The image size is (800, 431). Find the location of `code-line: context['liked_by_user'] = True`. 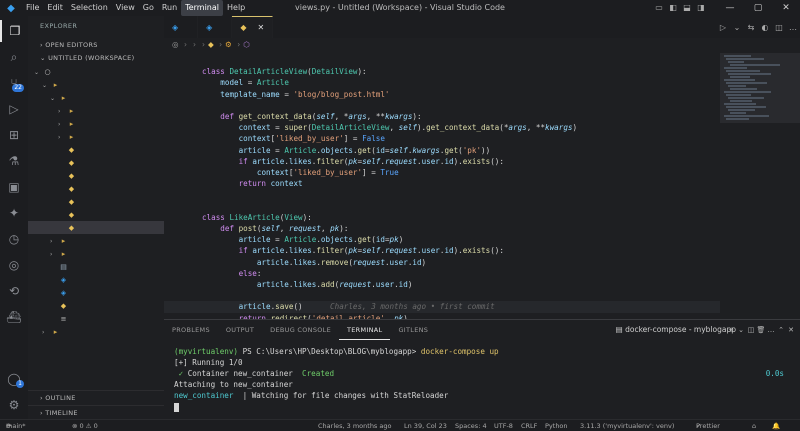

code-line: context['liked_by_user'] = True is located at coordinates (442, 172).